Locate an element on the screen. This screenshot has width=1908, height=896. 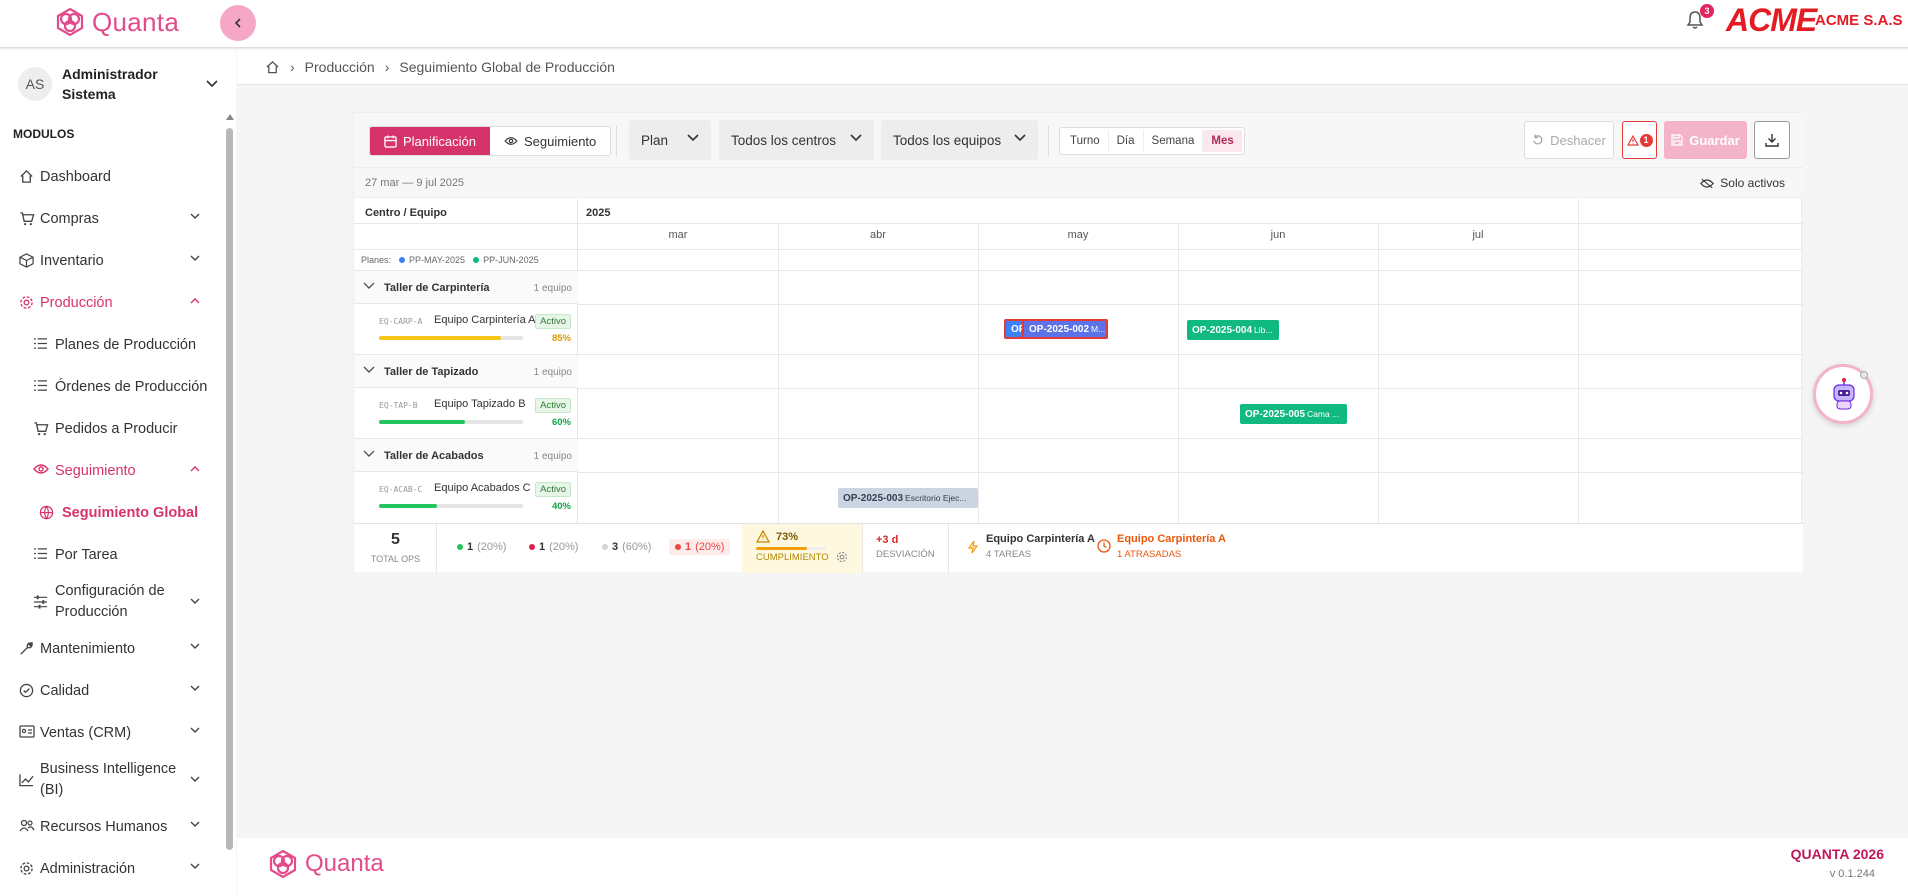
sidebar-item-produccion: Producción is located at coordinates (111, 303).